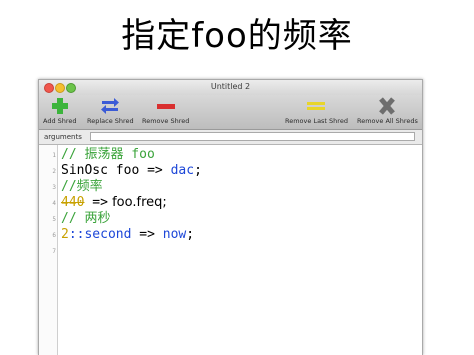 Image resolution: width=474 pixels, height=355 pixels. Describe the element at coordinates (230, 171) in the screenshot. I see `code-line: 2 SinOsc foo => dac;` at that location.